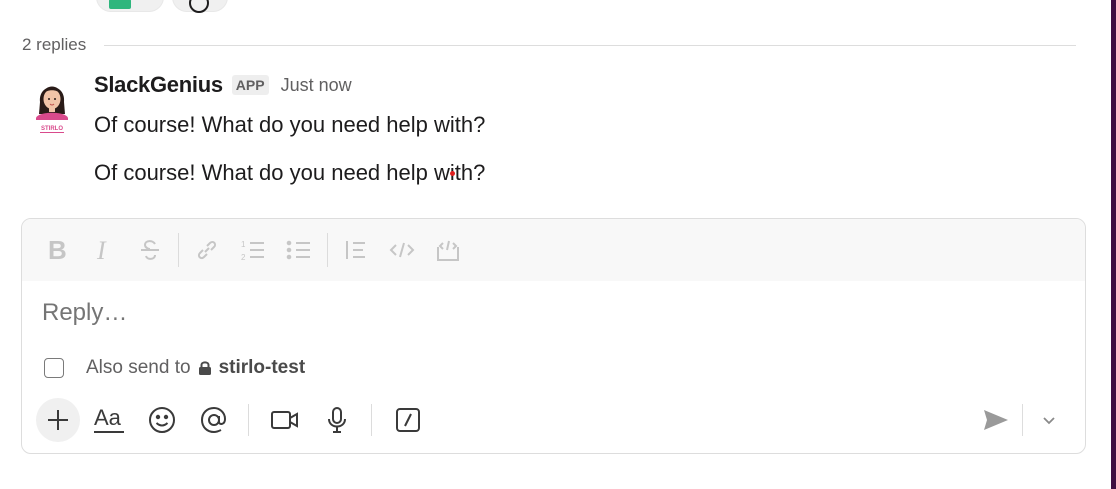  I want to click on mention-icon, so click(214, 420).